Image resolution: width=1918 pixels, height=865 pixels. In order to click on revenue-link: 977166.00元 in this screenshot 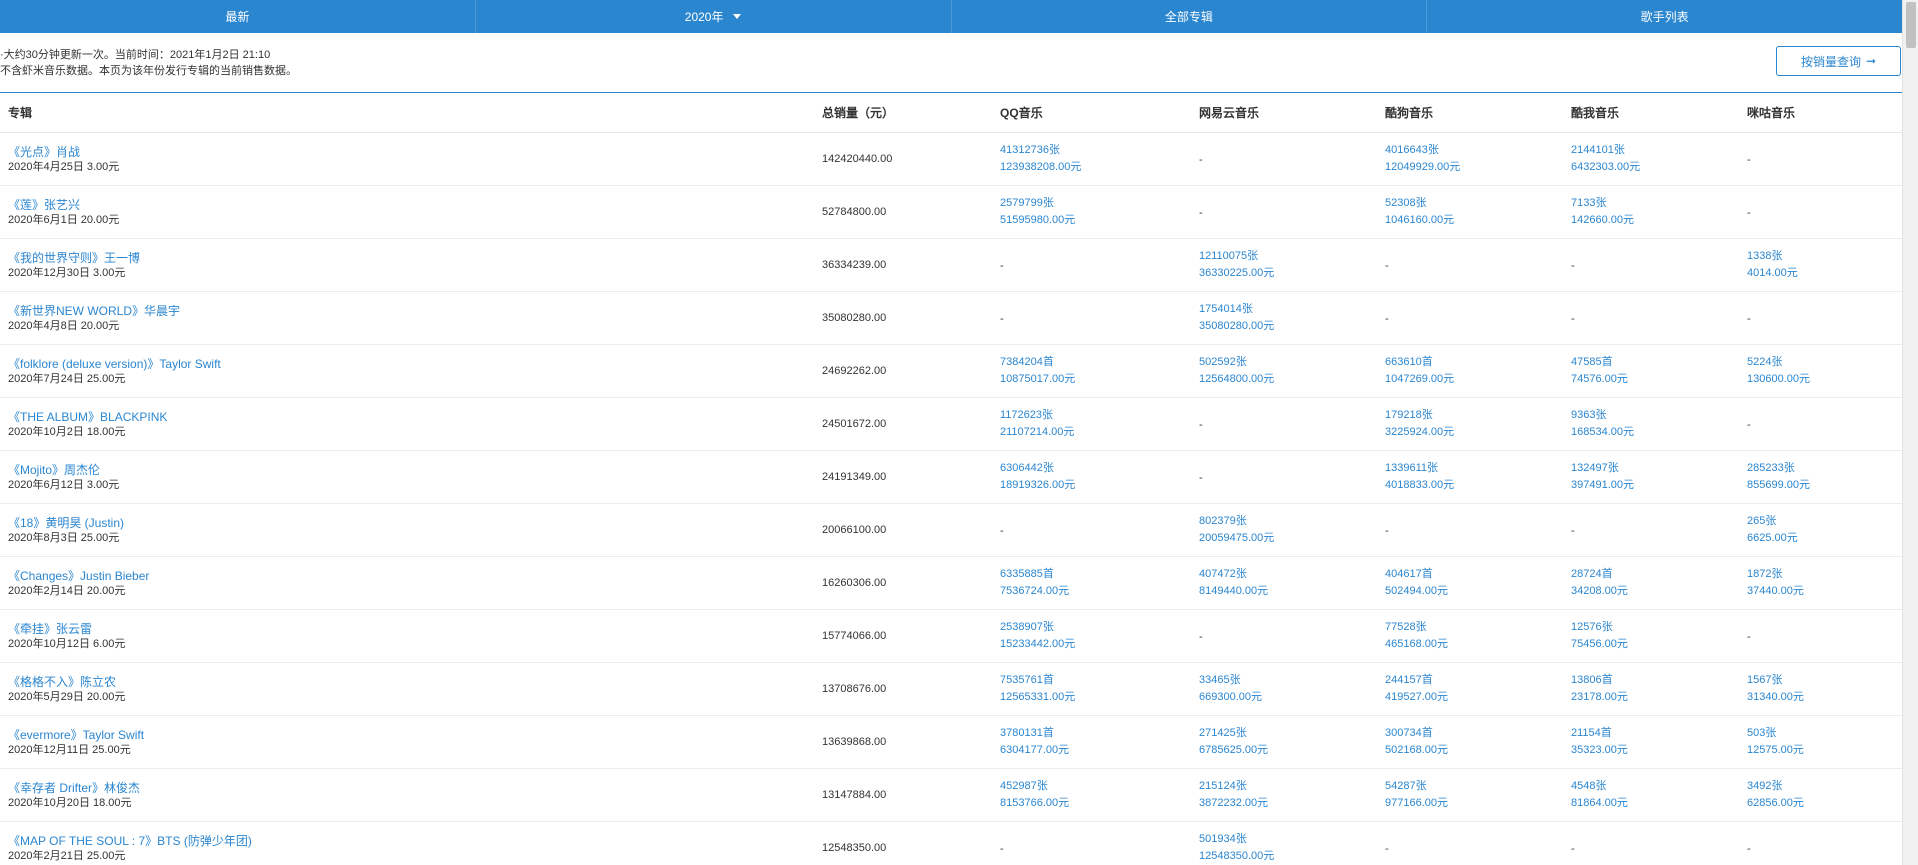, I will do `click(1478, 803)`.